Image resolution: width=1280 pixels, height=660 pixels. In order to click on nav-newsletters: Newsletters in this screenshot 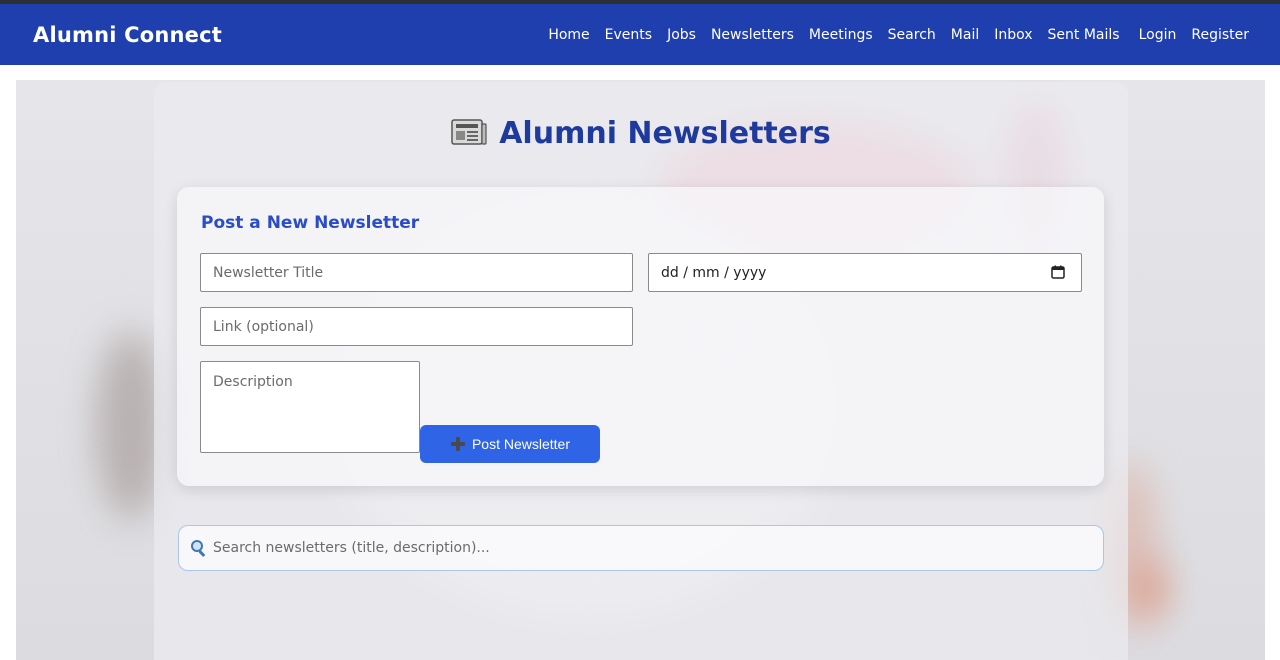, I will do `click(752, 35)`.